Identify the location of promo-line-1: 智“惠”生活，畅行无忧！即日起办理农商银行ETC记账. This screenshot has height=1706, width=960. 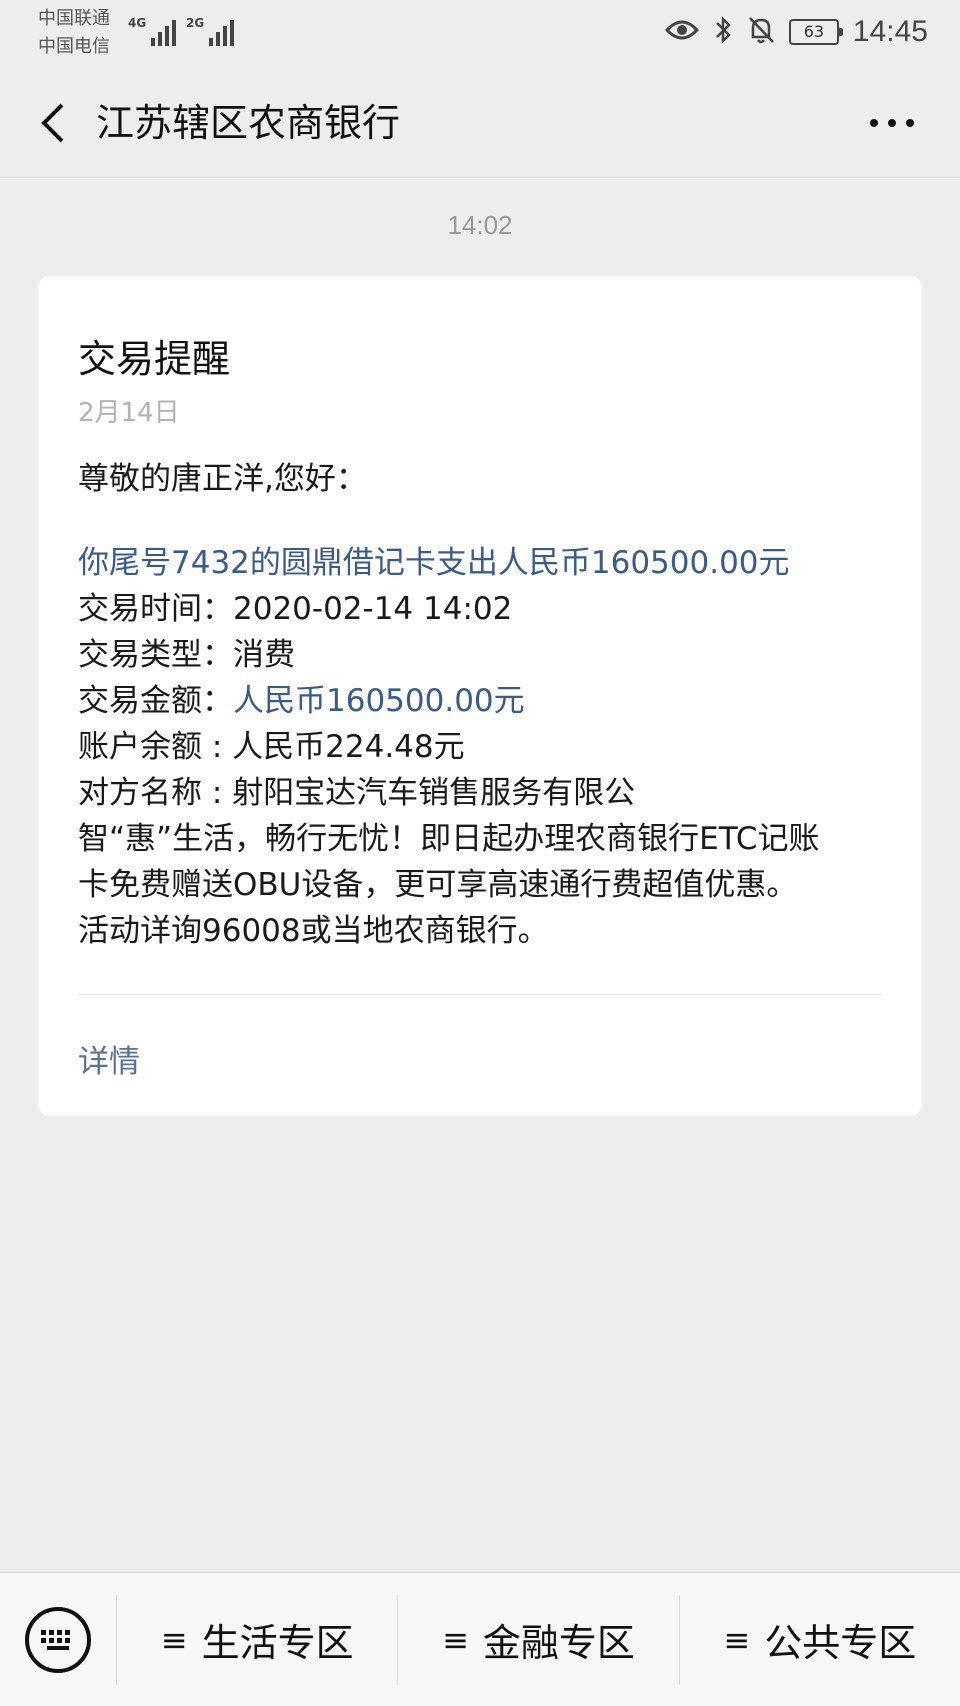
(449, 839).